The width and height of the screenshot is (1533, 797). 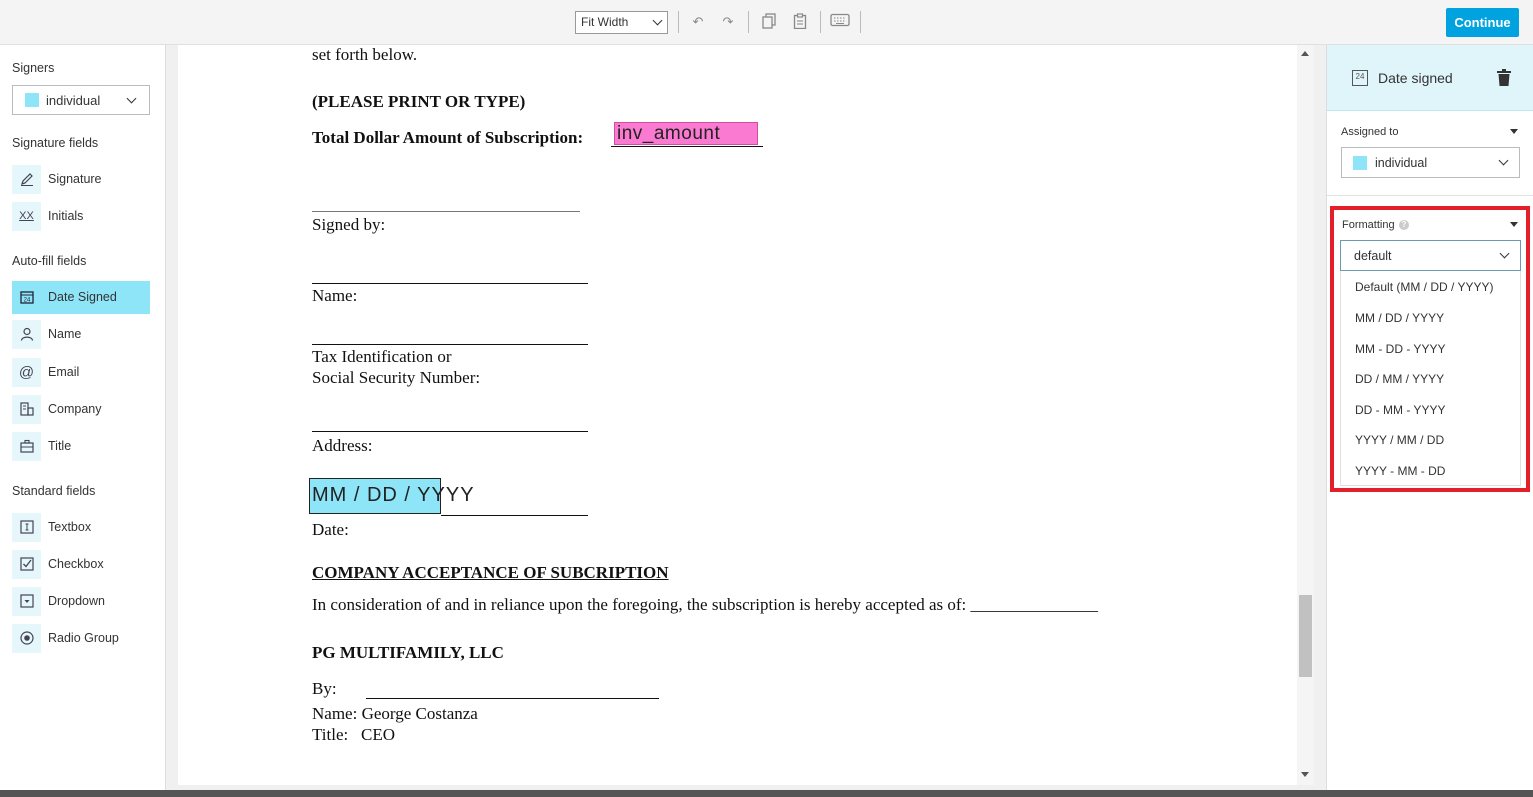 What do you see at coordinates (1305, 774) in the screenshot?
I see `scroll-down-icon` at bounding box center [1305, 774].